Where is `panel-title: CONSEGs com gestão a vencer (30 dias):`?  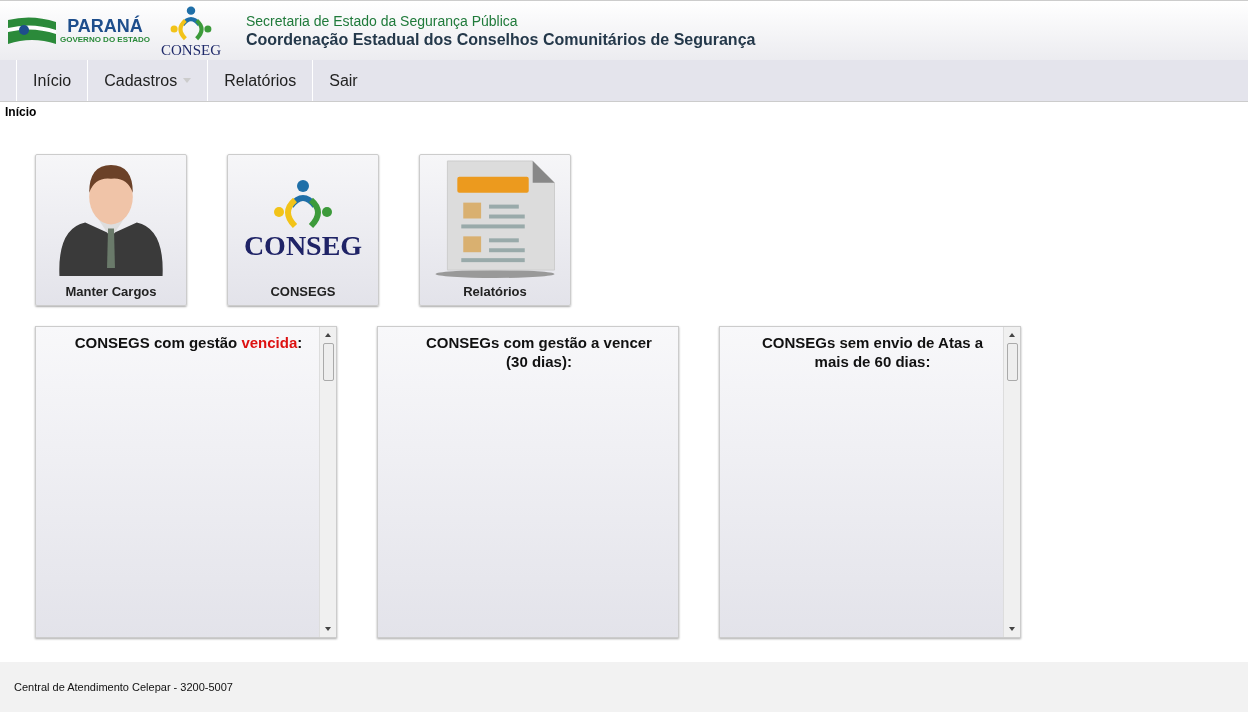 panel-title: CONSEGs com gestão a vencer (30 dias): is located at coordinates (539, 352).